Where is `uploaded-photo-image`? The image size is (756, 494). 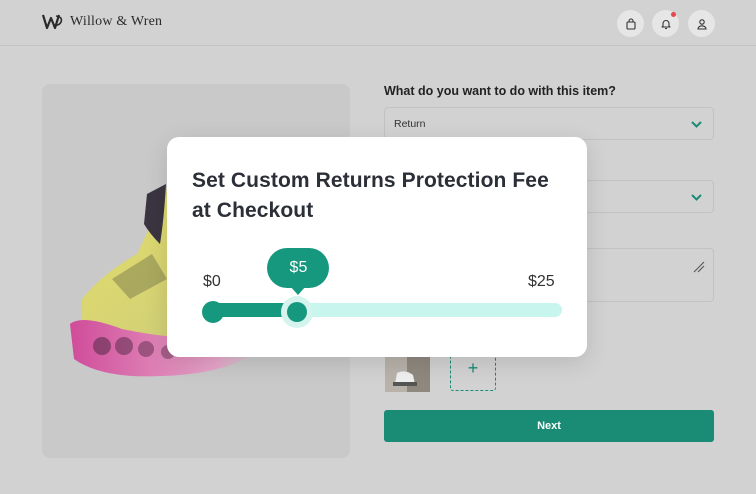 uploaded-photo-image is located at coordinates (407, 371).